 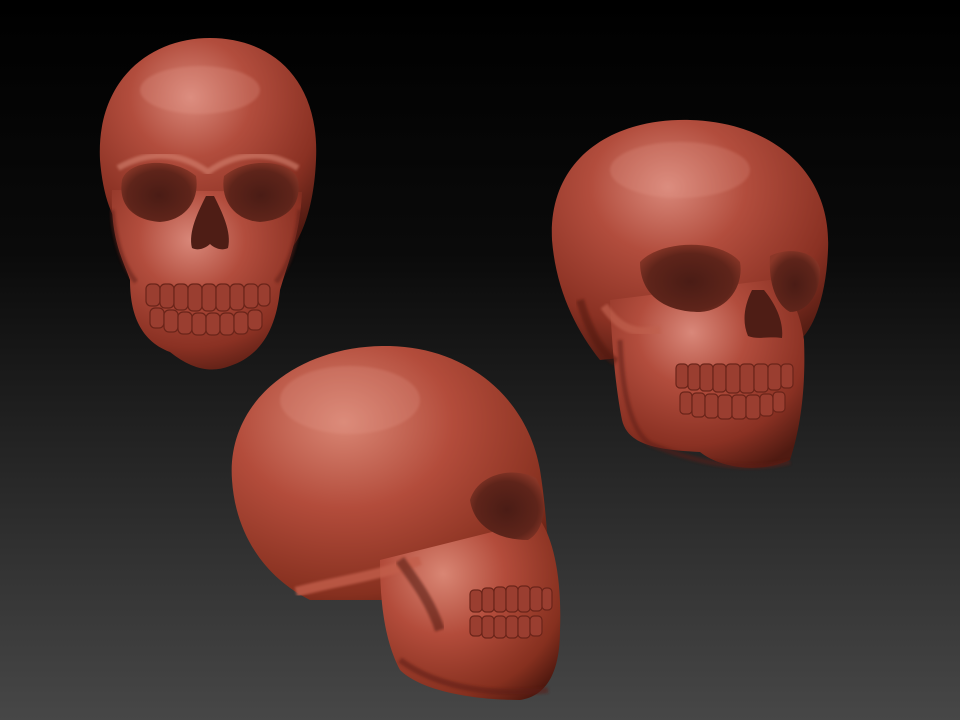 I want to click on skull-front-view, so click(x=208, y=204).